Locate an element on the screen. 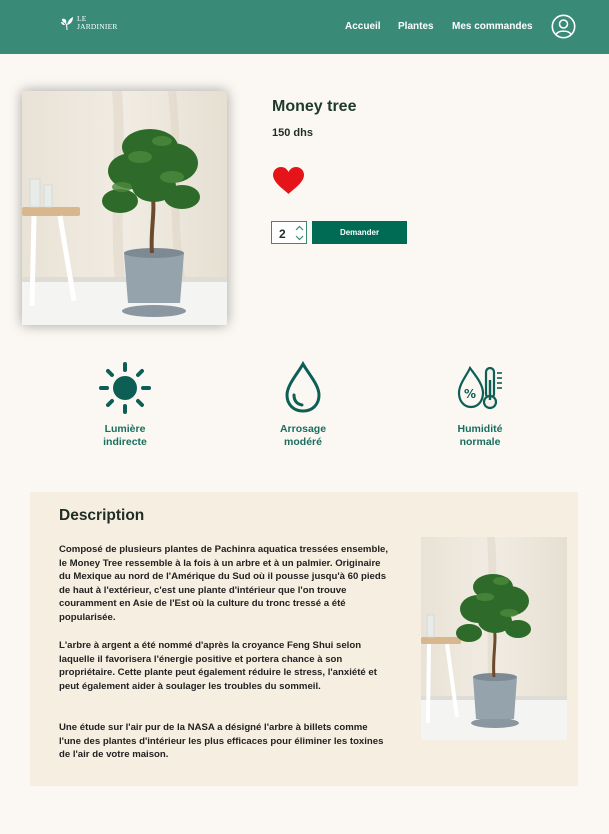  humidity-thermometer-icon: % is located at coordinates (479, 388).